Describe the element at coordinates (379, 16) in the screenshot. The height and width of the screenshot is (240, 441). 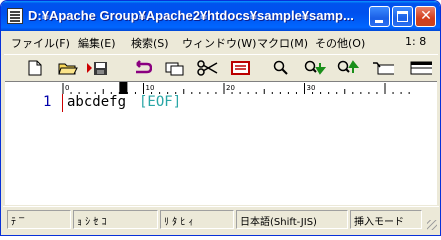
I see `minimize-button` at that location.